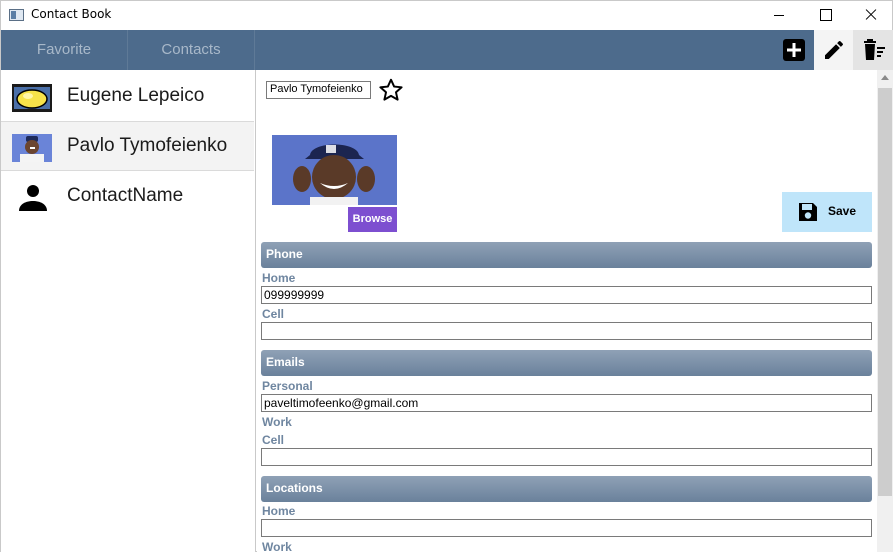 This screenshot has height=552, width=893. I want to click on phone-cell-input, so click(566, 331).